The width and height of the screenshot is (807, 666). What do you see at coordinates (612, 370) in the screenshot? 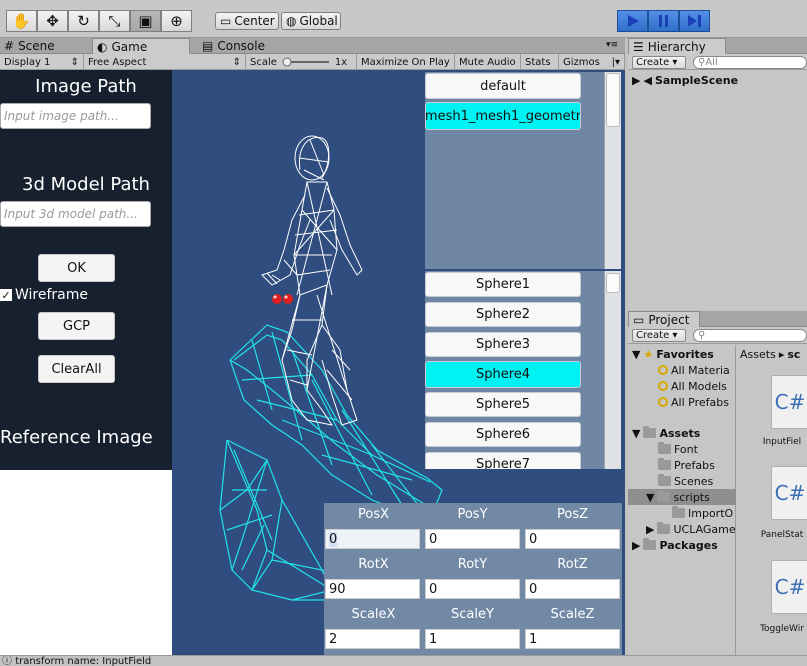
I see `sphere-list-scrollbar` at bounding box center [612, 370].